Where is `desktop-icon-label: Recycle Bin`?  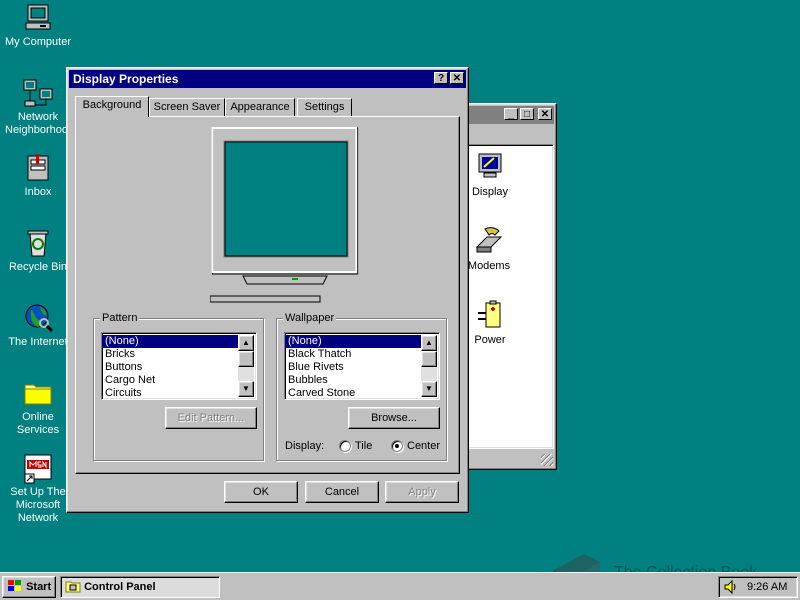
desktop-icon-label: Recycle Bin is located at coordinates (38, 267).